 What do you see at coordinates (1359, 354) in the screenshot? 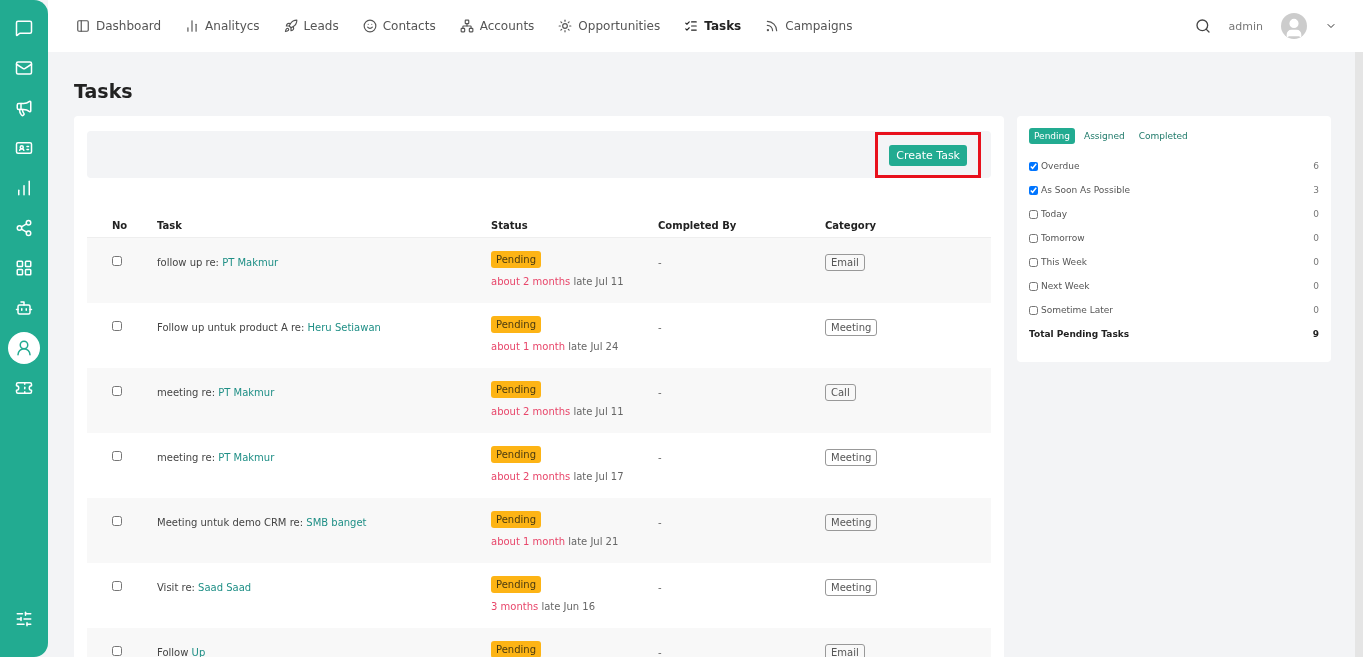
I see `scrollbar` at bounding box center [1359, 354].